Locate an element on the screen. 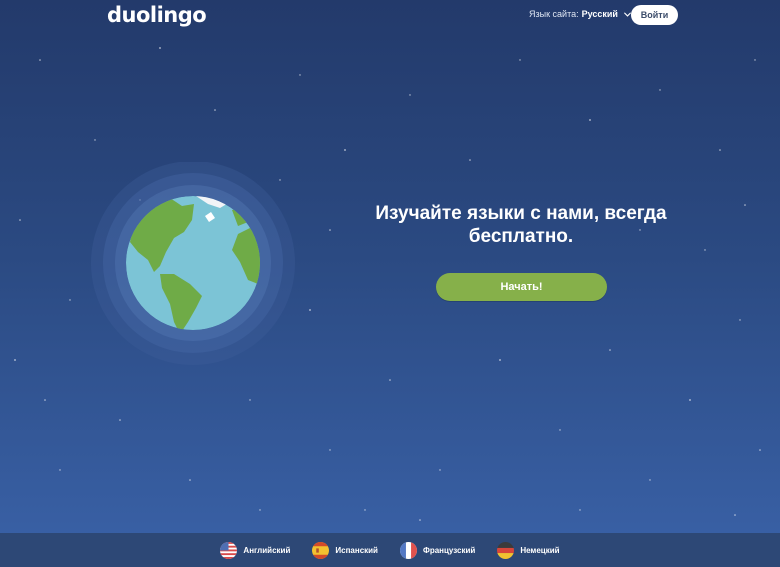  course-german: Немецкий is located at coordinates (528, 550).